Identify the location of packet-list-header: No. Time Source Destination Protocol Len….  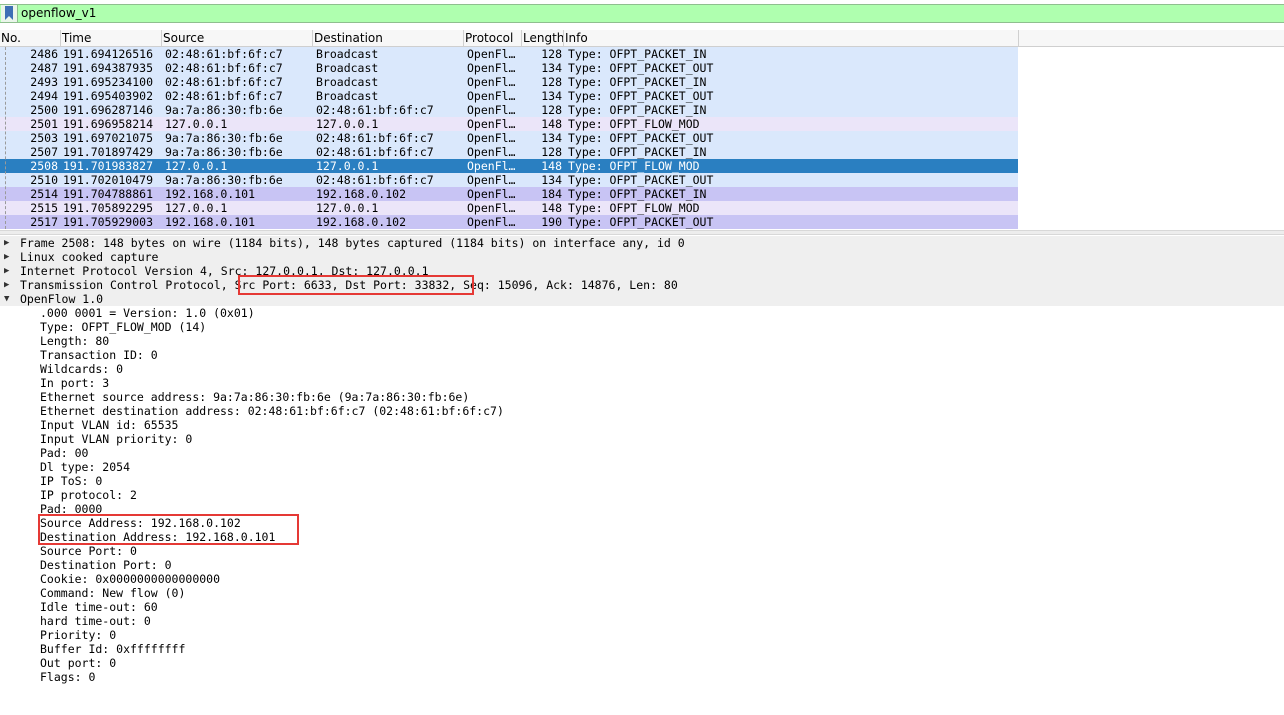
(642, 38).